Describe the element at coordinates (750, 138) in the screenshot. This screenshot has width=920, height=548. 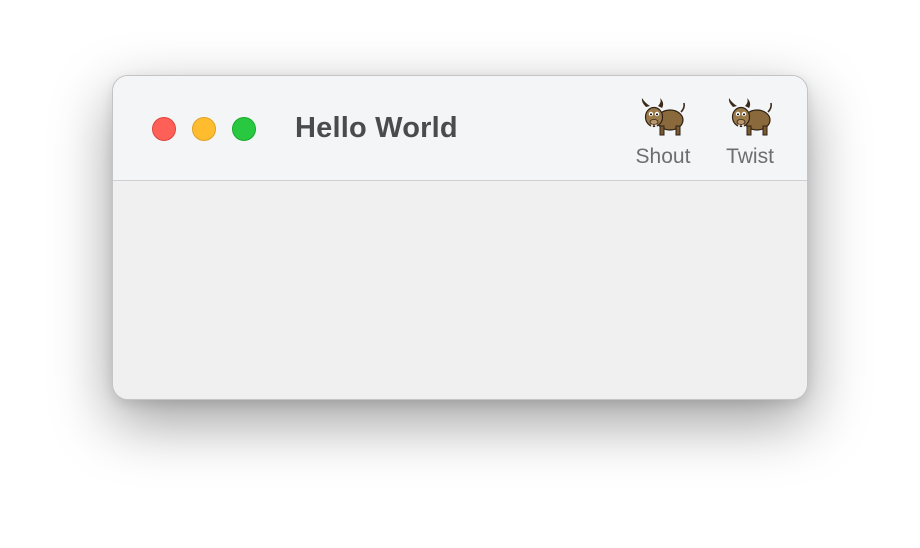
I see `toolbar-item-twist: Twist` at that location.